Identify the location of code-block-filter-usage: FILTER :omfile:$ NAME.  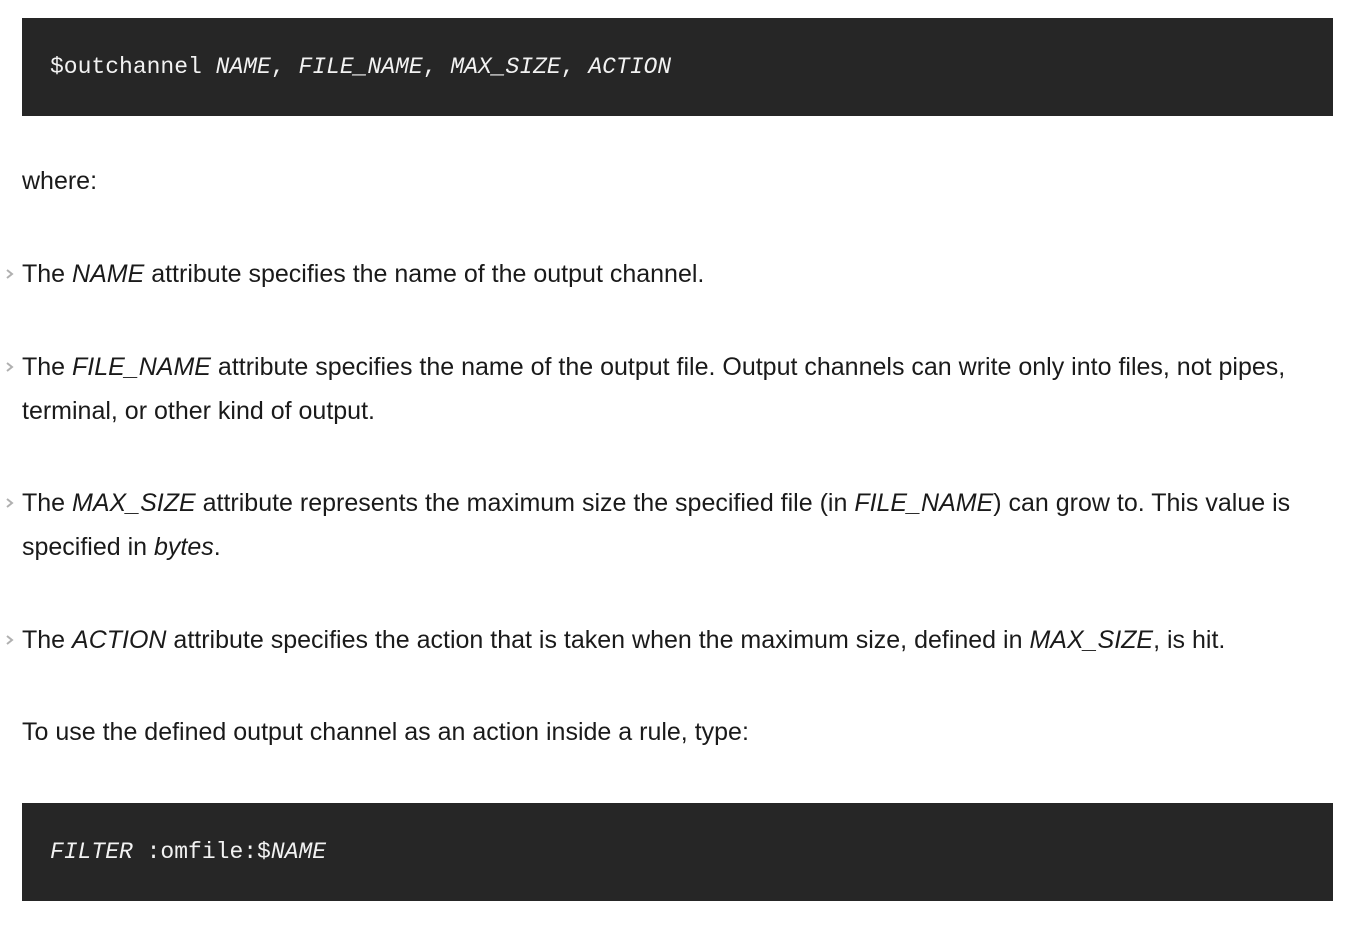
(677, 852).